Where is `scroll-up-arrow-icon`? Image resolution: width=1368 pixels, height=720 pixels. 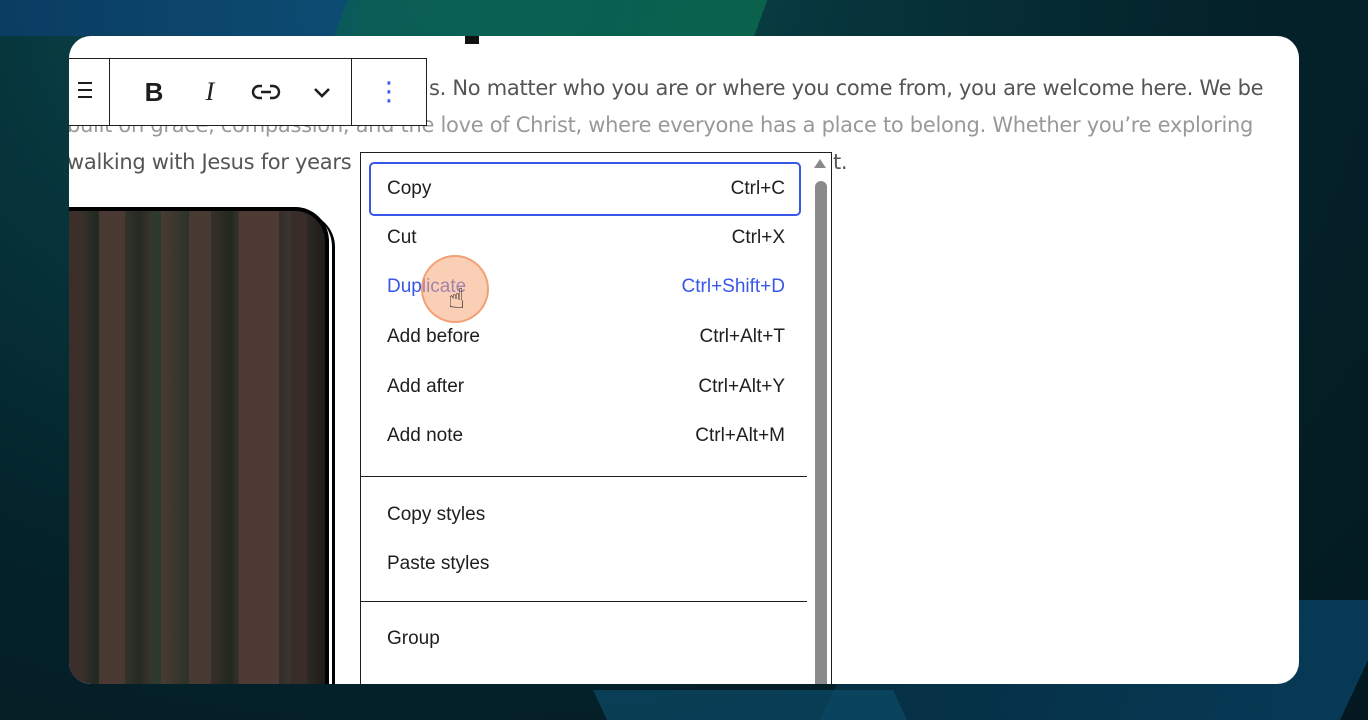 scroll-up-arrow-icon is located at coordinates (820, 163).